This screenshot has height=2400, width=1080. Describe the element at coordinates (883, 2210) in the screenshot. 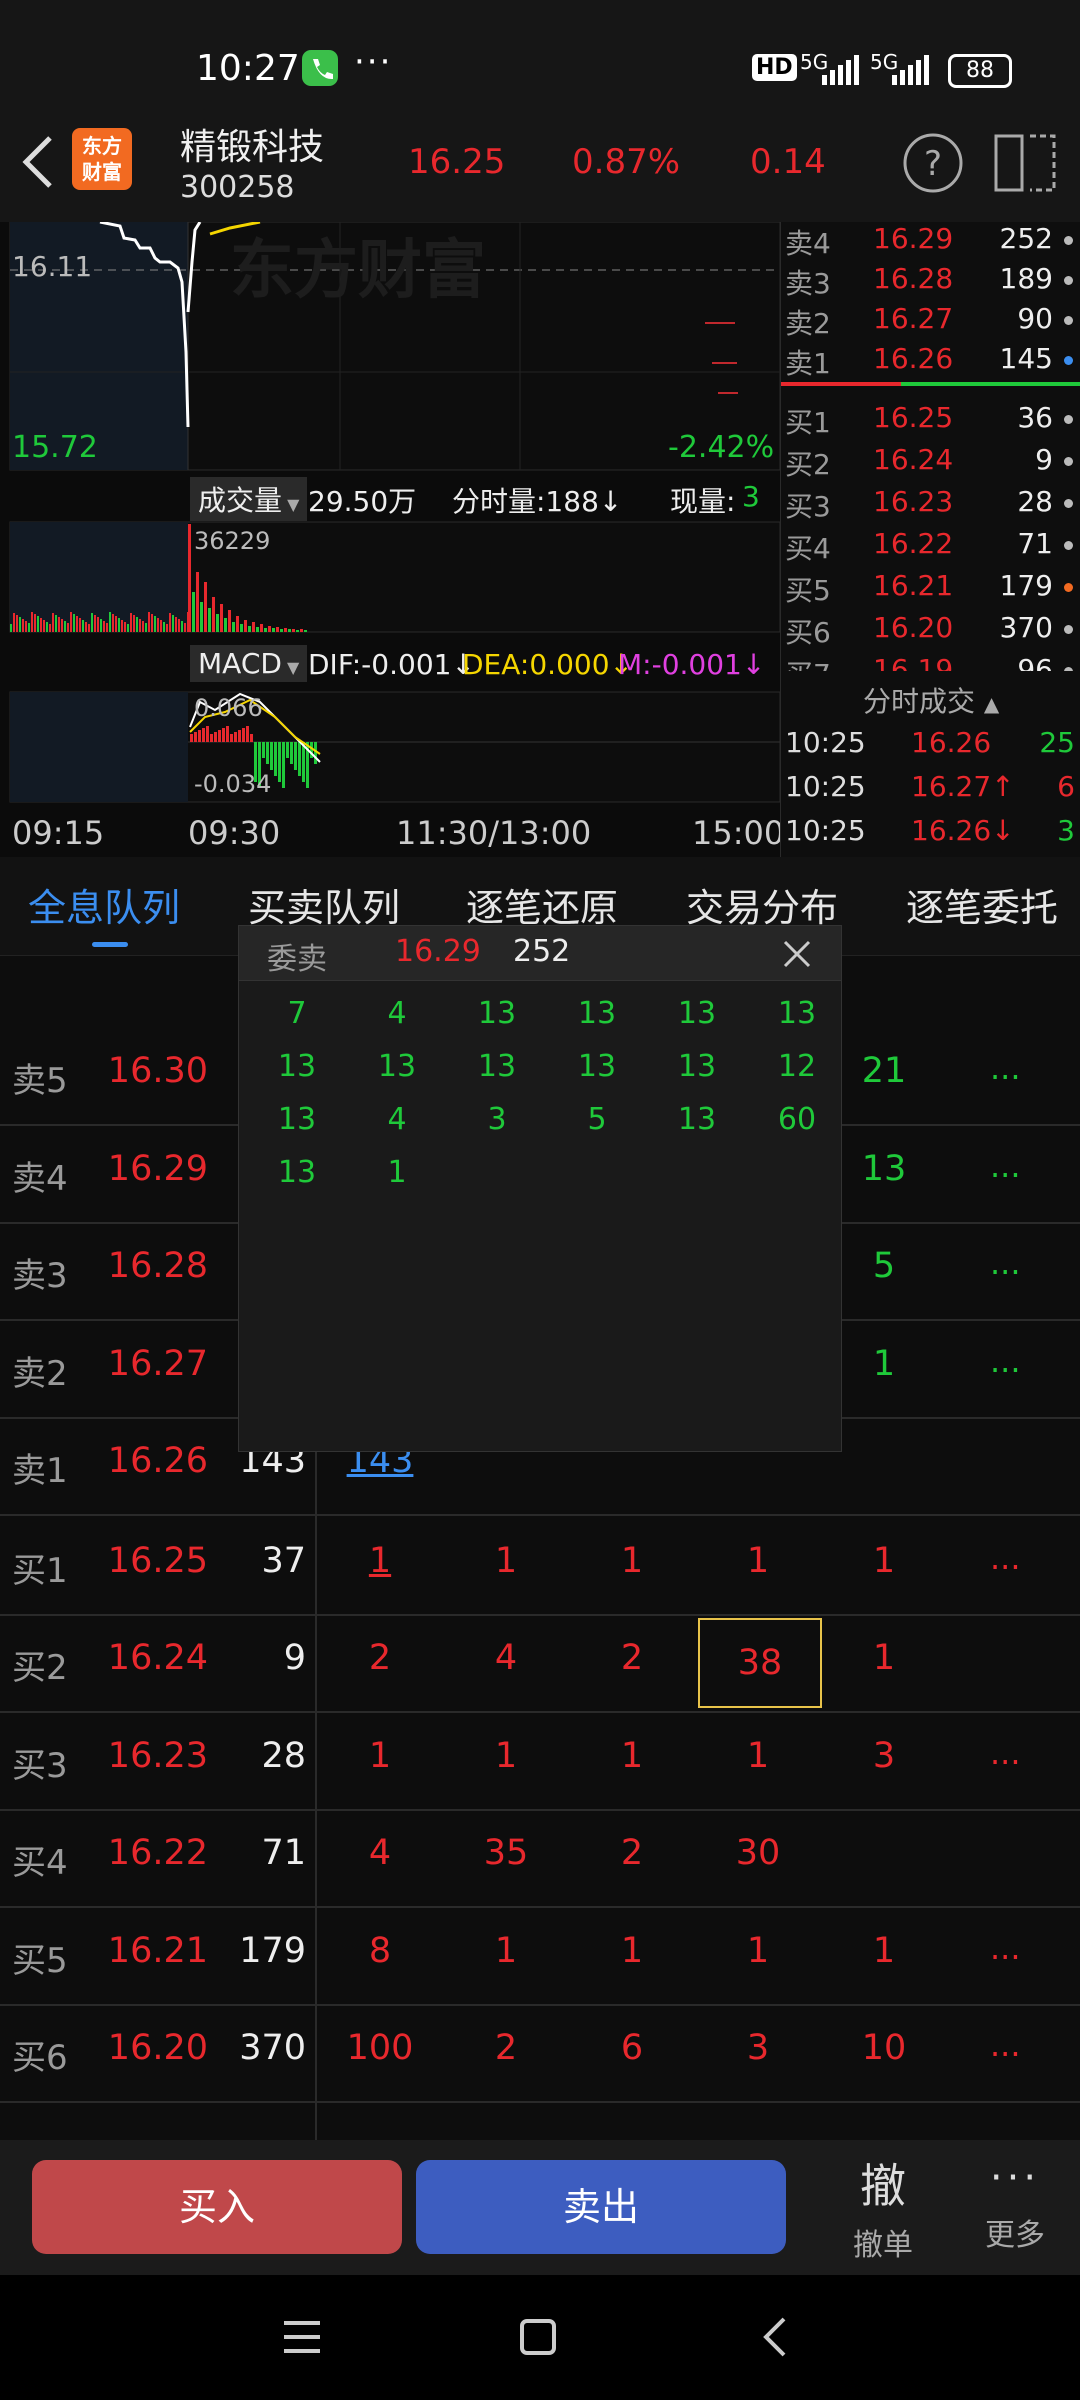

I see `cancel-order-button: 撤 撤单` at that location.